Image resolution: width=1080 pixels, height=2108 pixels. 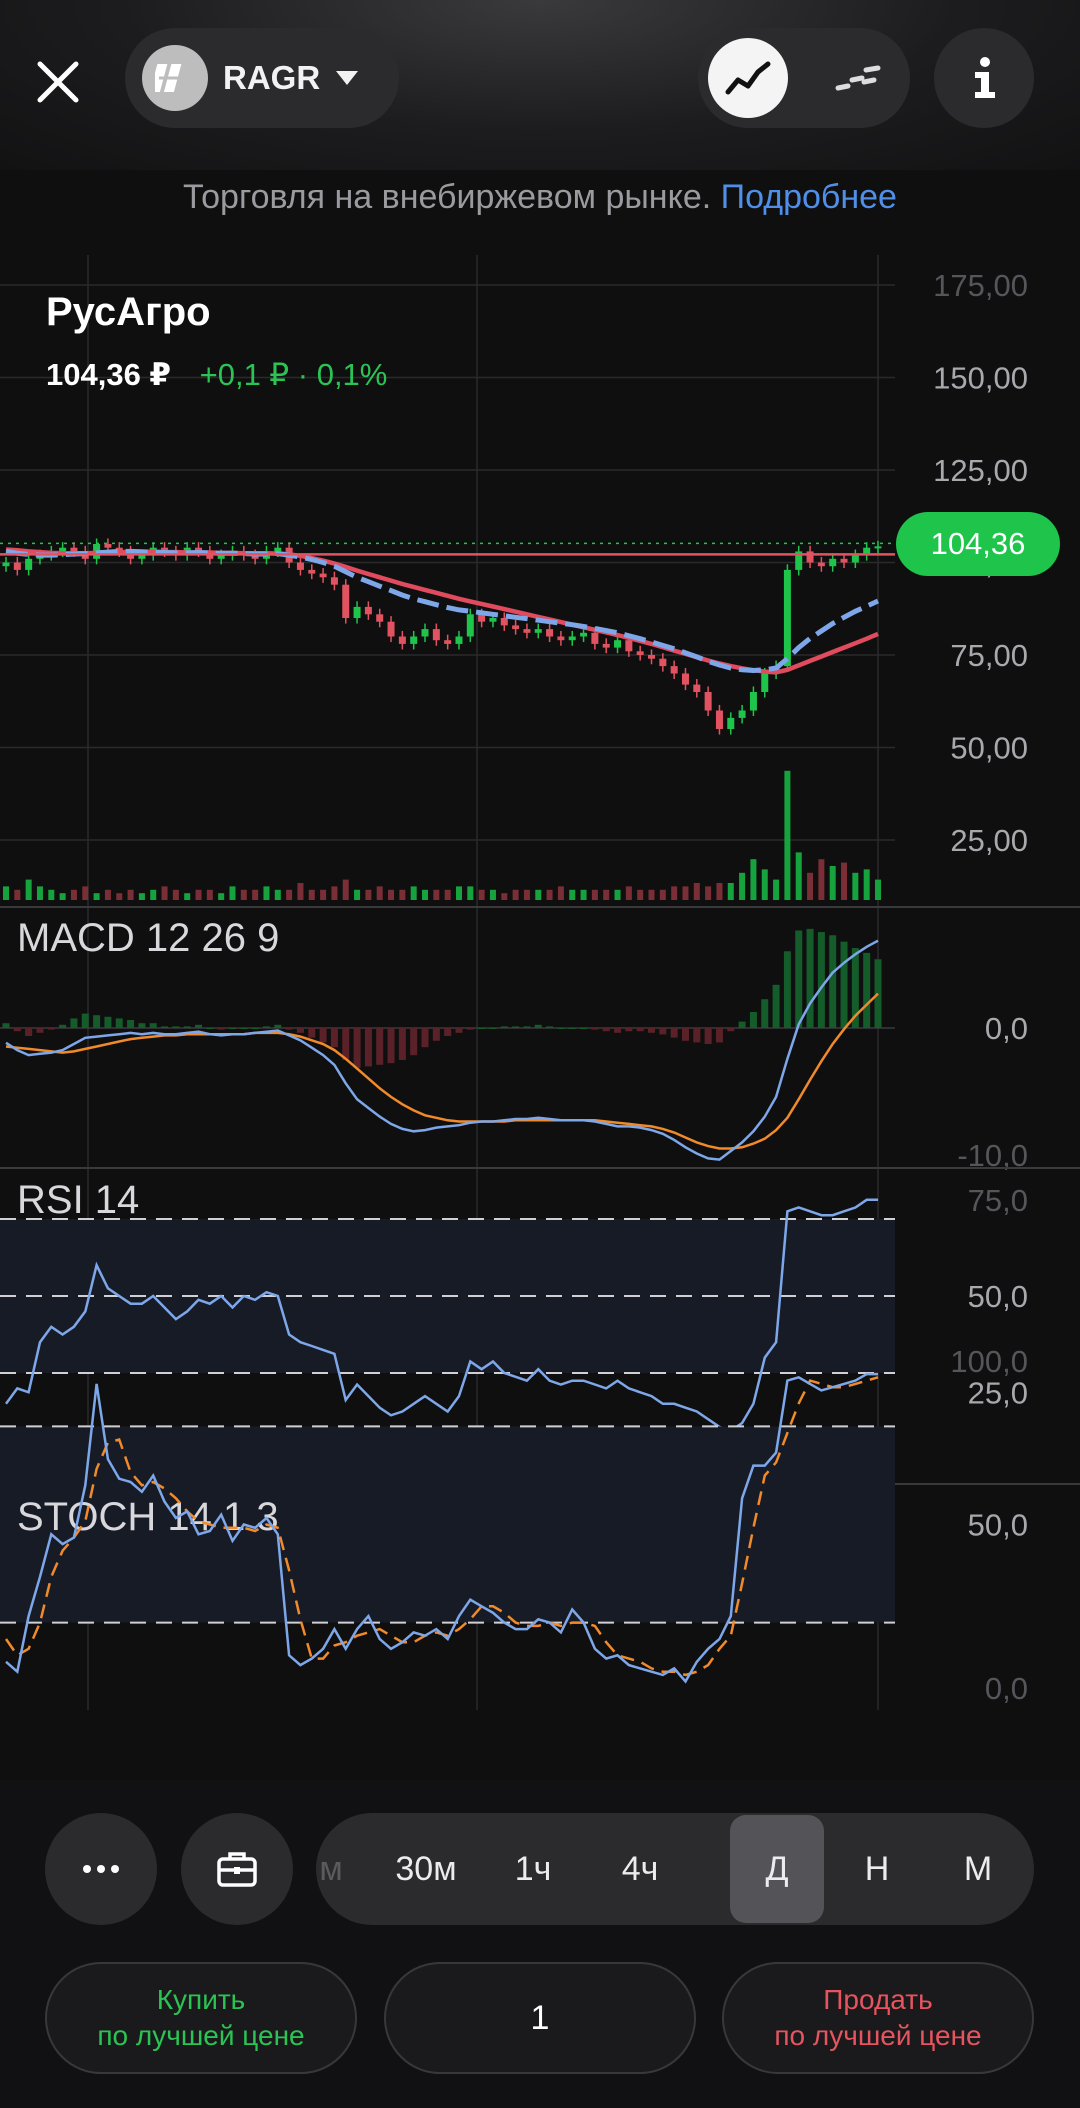 I want to click on close-button, so click(x=58, y=82).